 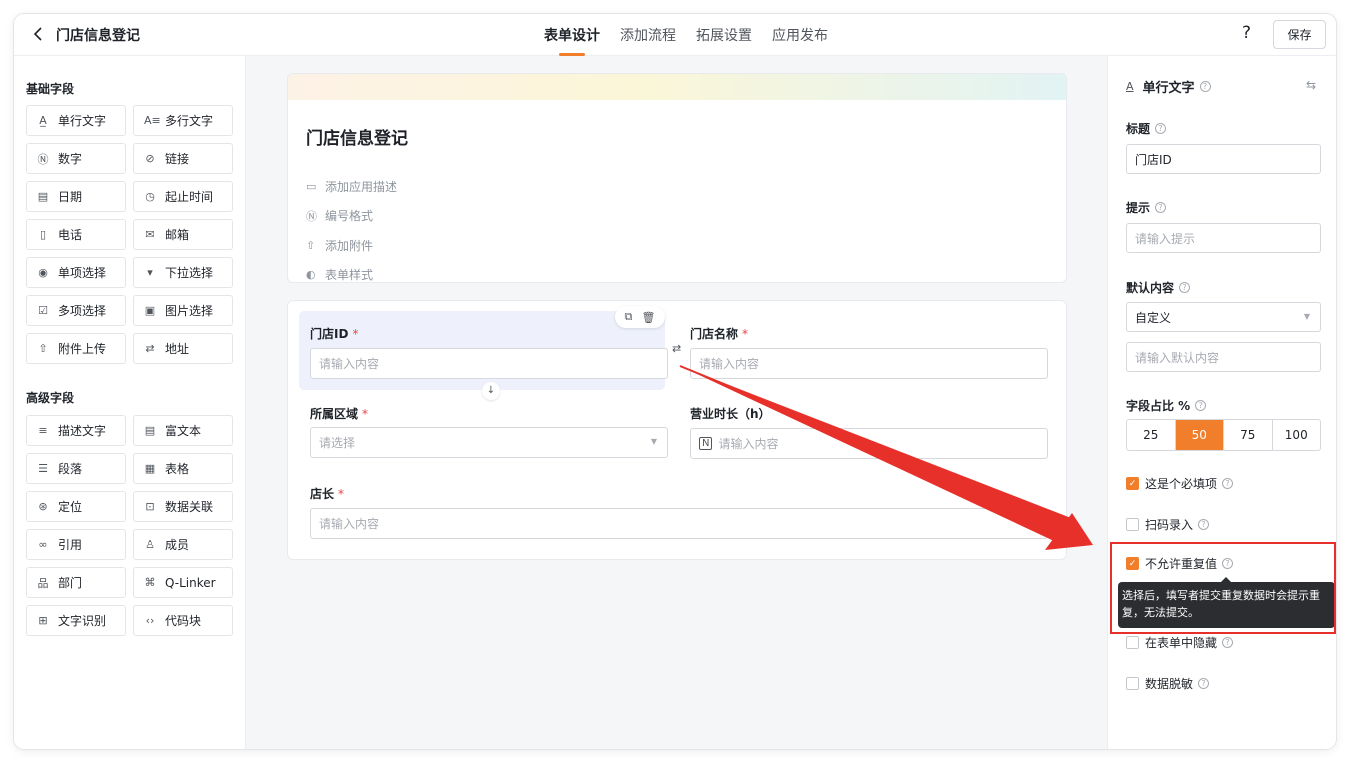 What do you see at coordinates (676, 348) in the screenshot?
I see `swap-icon: ⇄` at bounding box center [676, 348].